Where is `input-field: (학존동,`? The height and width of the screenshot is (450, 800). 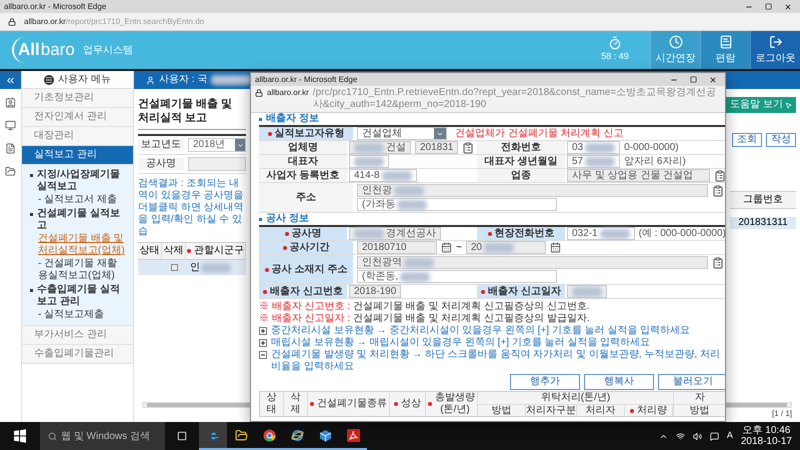
input-field: (학존동, is located at coordinates (457, 276).